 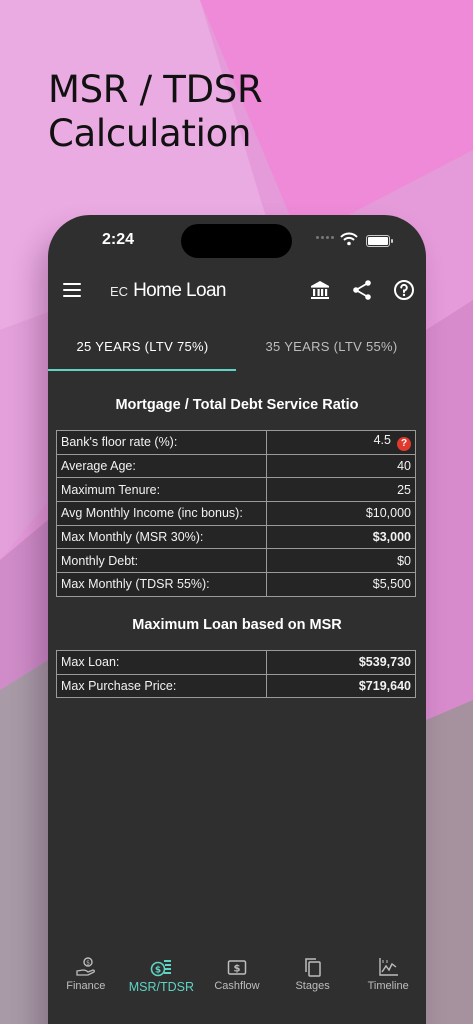 What do you see at coordinates (161, 537) in the screenshot?
I see `row-label: Max Monthly (MSR 30%):` at bounding box center [161, 537].